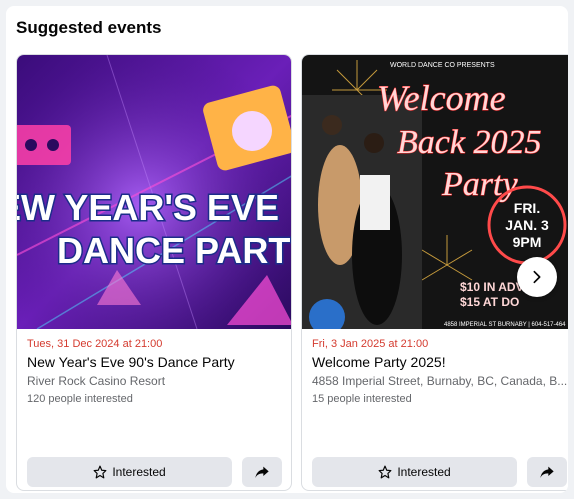  What do you see at coordinates (489, 302) in the screenshot?
I see `image-price-line2: $15 AT DO` at bounding box center [489, 302].